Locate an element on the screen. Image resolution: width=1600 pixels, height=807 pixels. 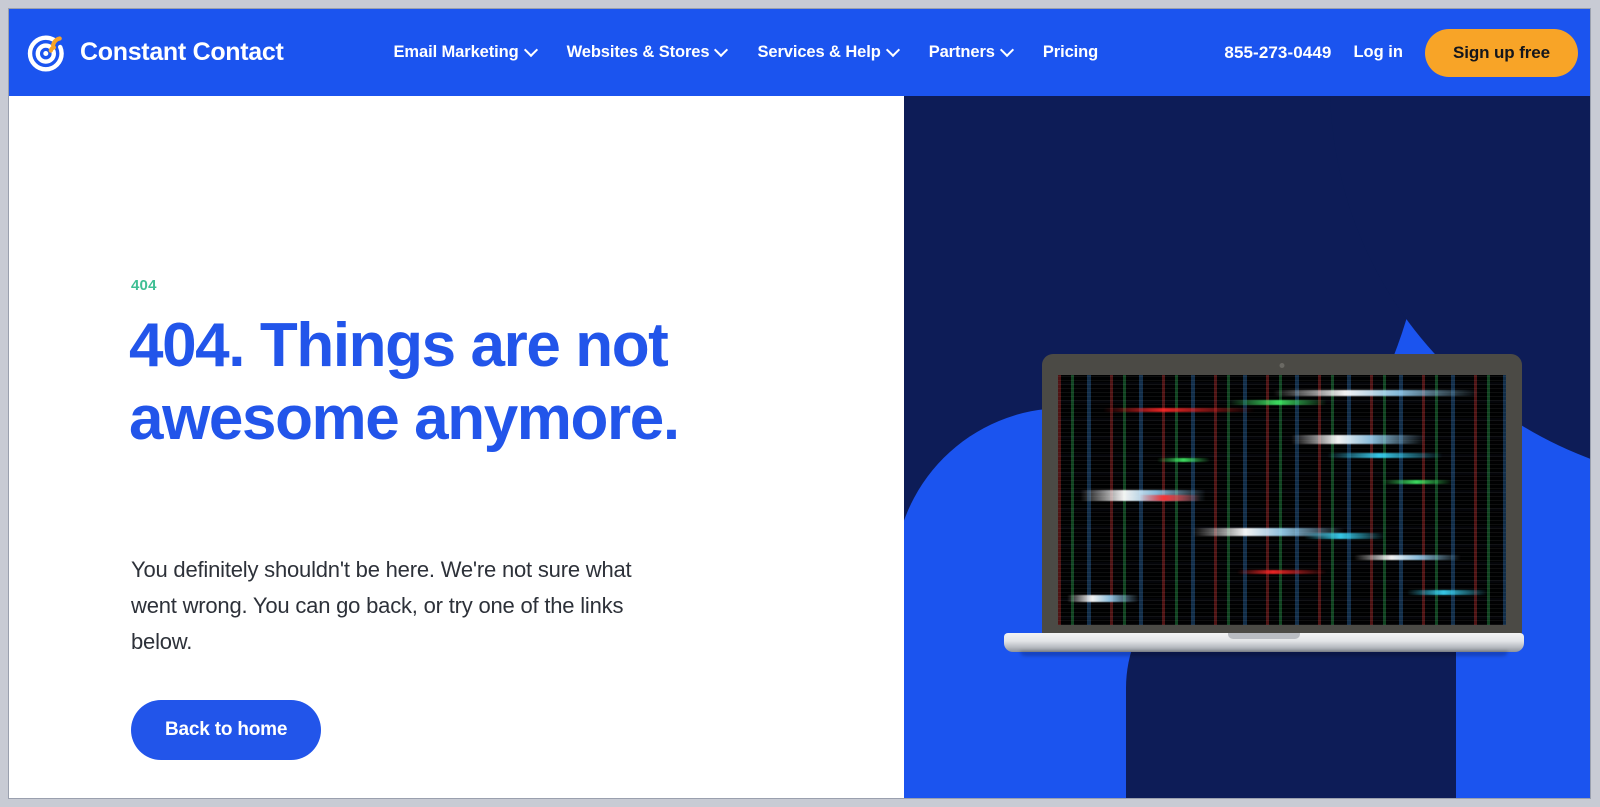
nav-item-email-marketing: Email Marketing is located at coordinates (465, 52).